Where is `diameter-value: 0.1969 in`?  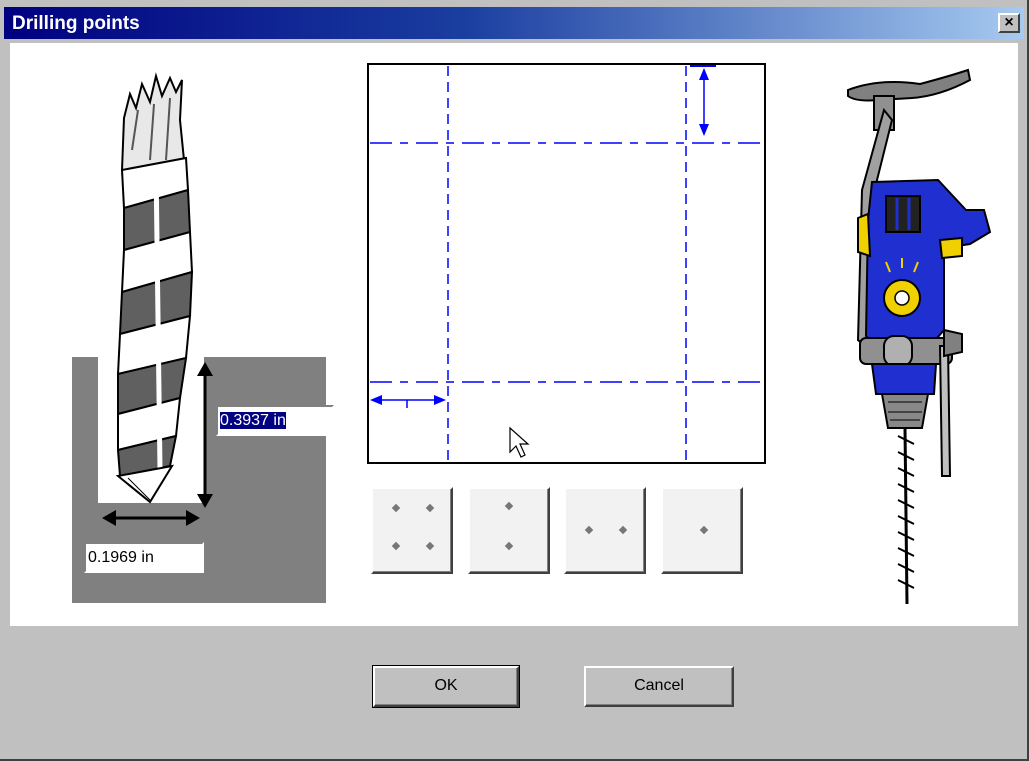
diameter-value: 0.1969 in is located at coordinates (121, 557).